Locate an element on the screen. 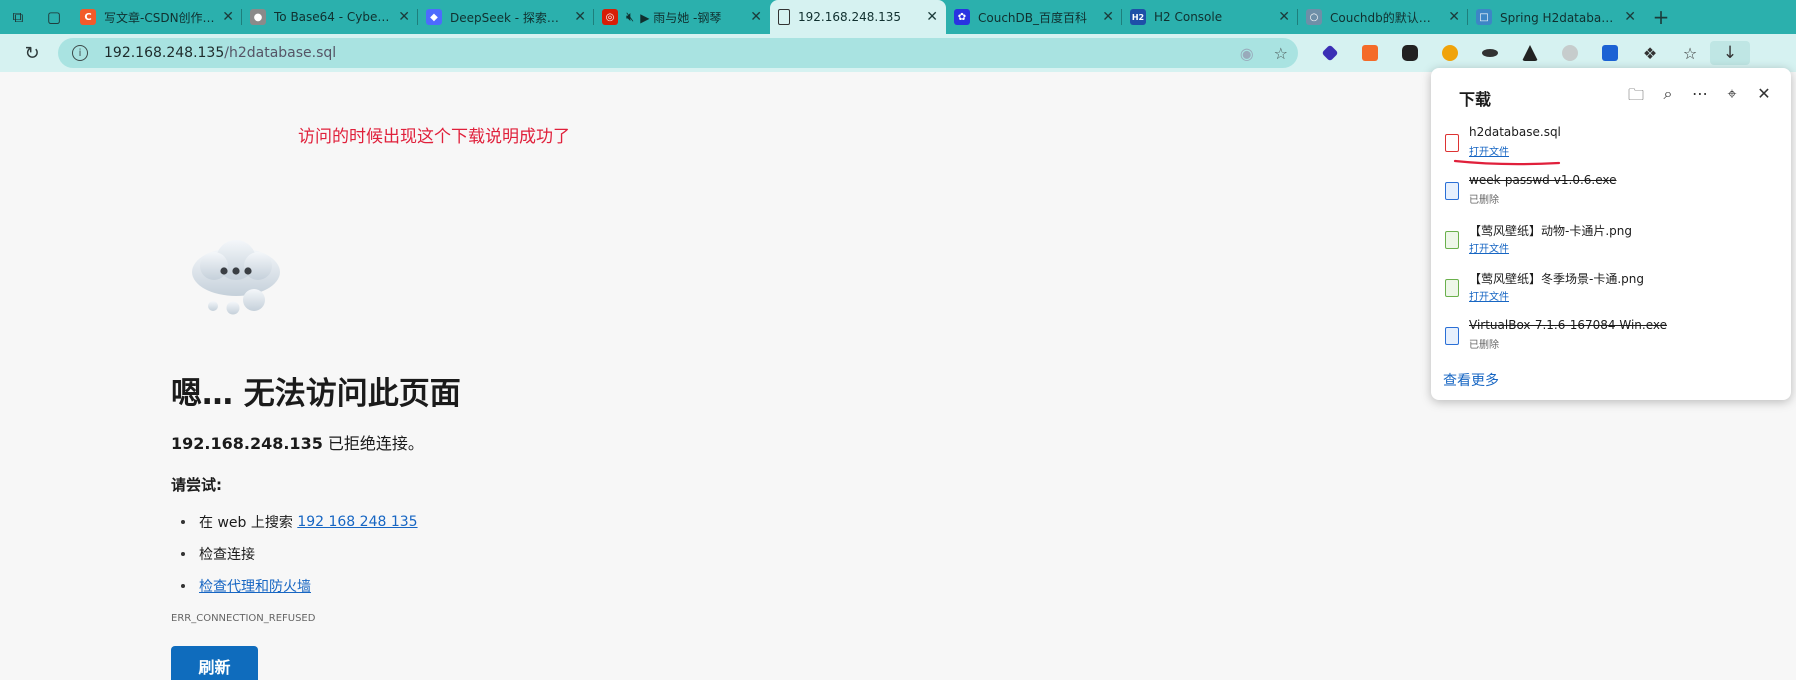  workspaces-icon: ⧉ is located at coordinates (18, 17).